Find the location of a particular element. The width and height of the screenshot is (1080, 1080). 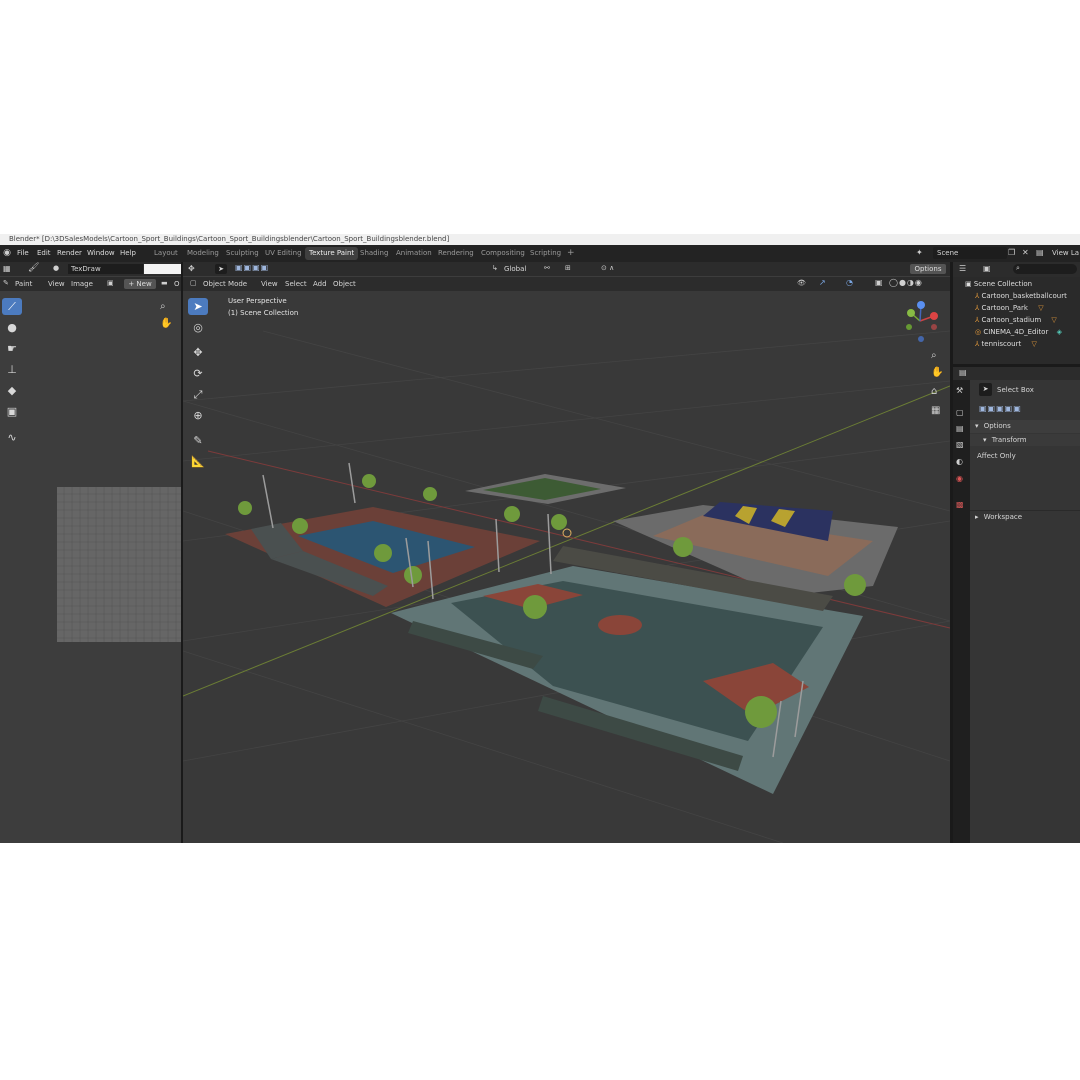

brush-color-swatch is located at coordinates (162, 269).